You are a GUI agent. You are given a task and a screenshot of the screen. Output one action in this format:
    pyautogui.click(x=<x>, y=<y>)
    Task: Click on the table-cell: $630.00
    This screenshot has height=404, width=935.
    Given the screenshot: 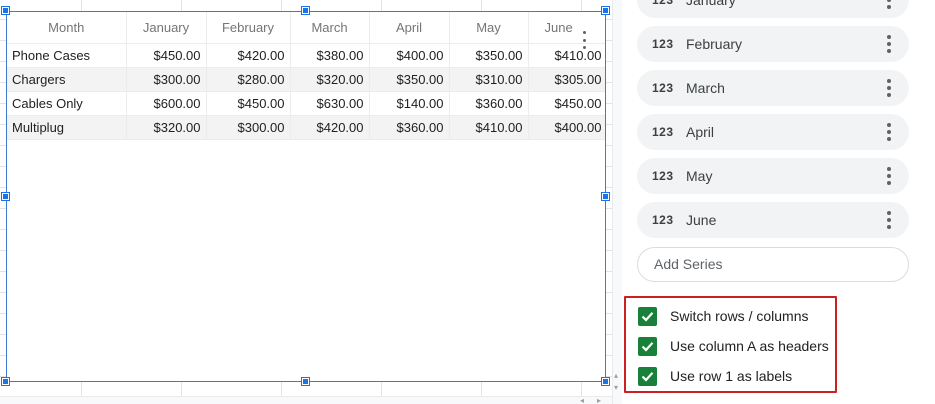 What is the action you would take?
    pyautogui.click(x=330, y=103)
    